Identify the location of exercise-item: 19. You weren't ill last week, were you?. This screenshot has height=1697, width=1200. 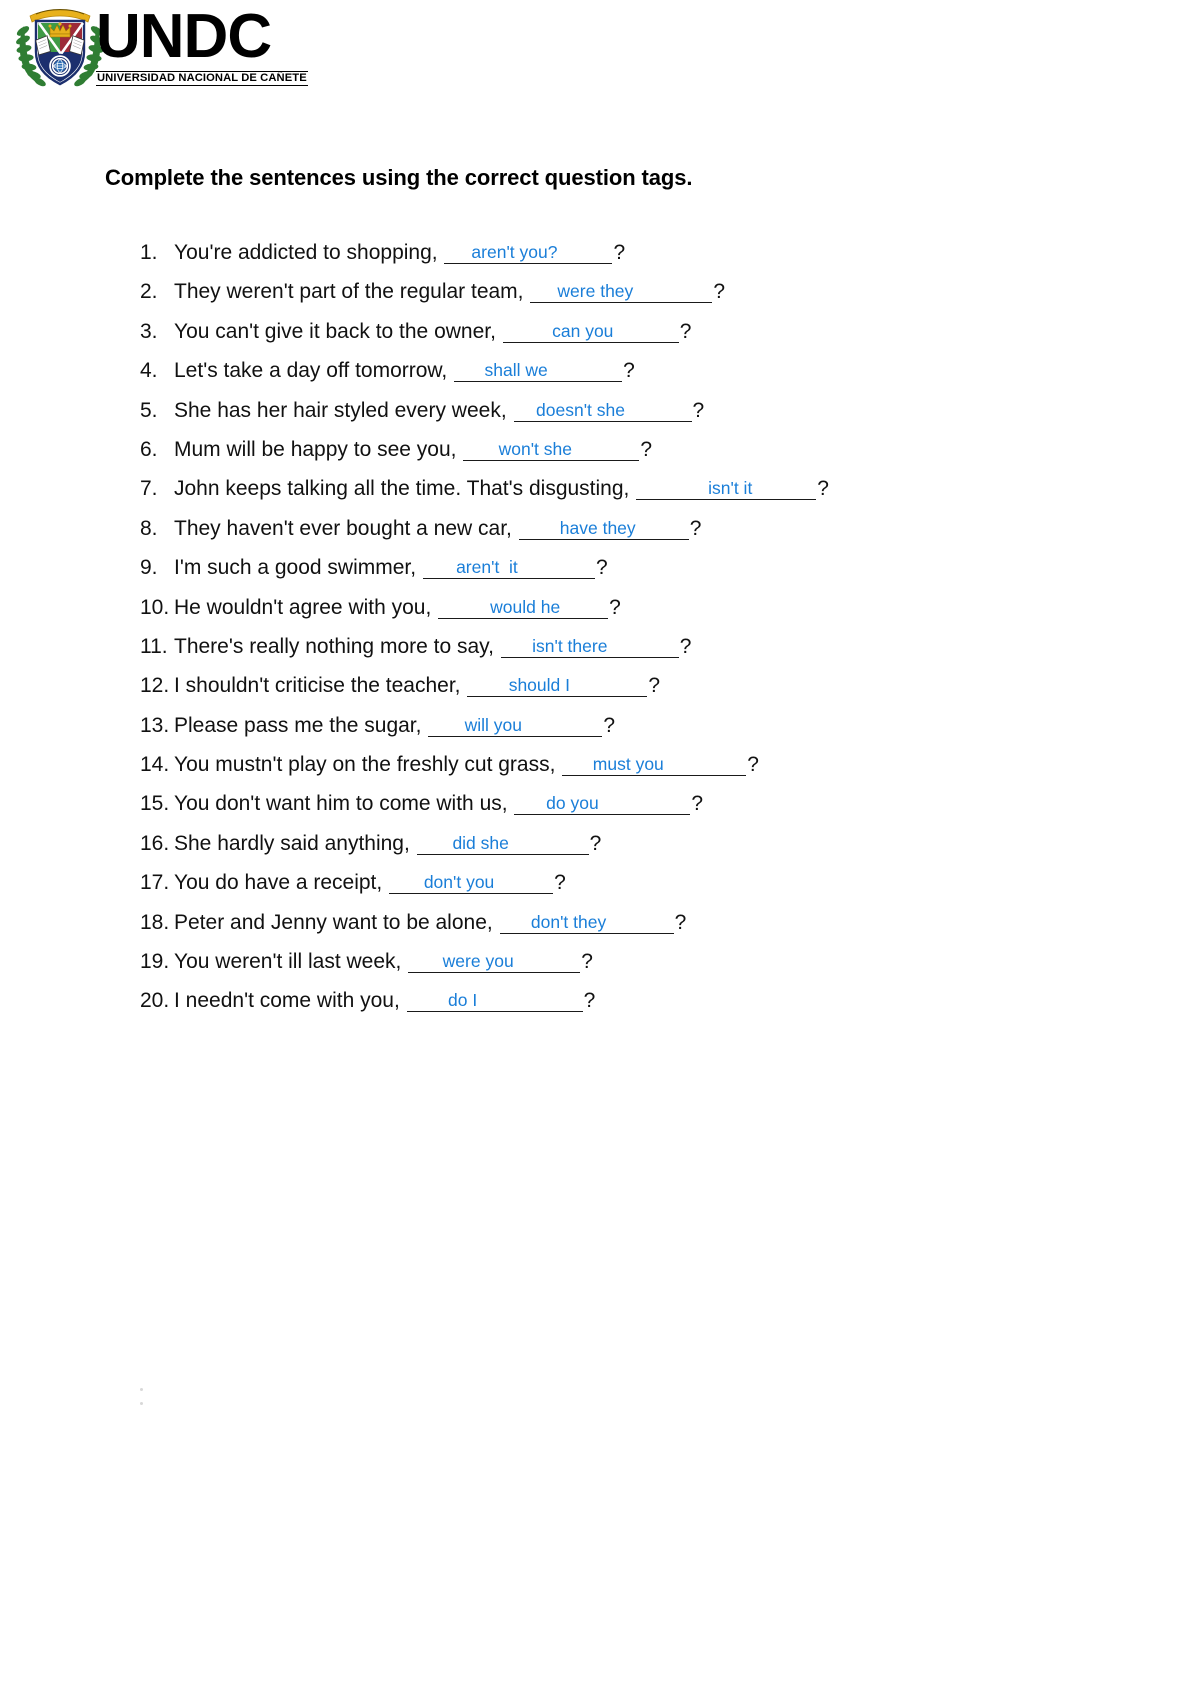
(640, 960).